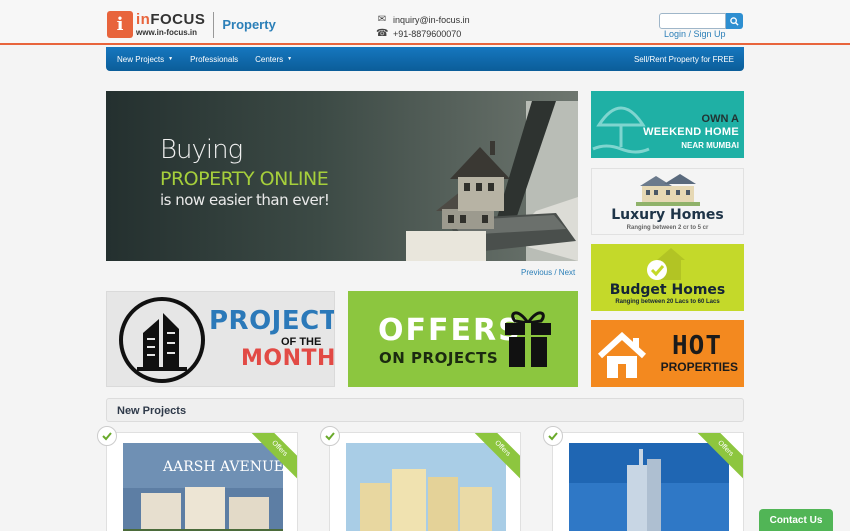 This screenshot has width=850, height=531. I want to click on phone-row: ☎ +91-8879600070, so click(423, 34).